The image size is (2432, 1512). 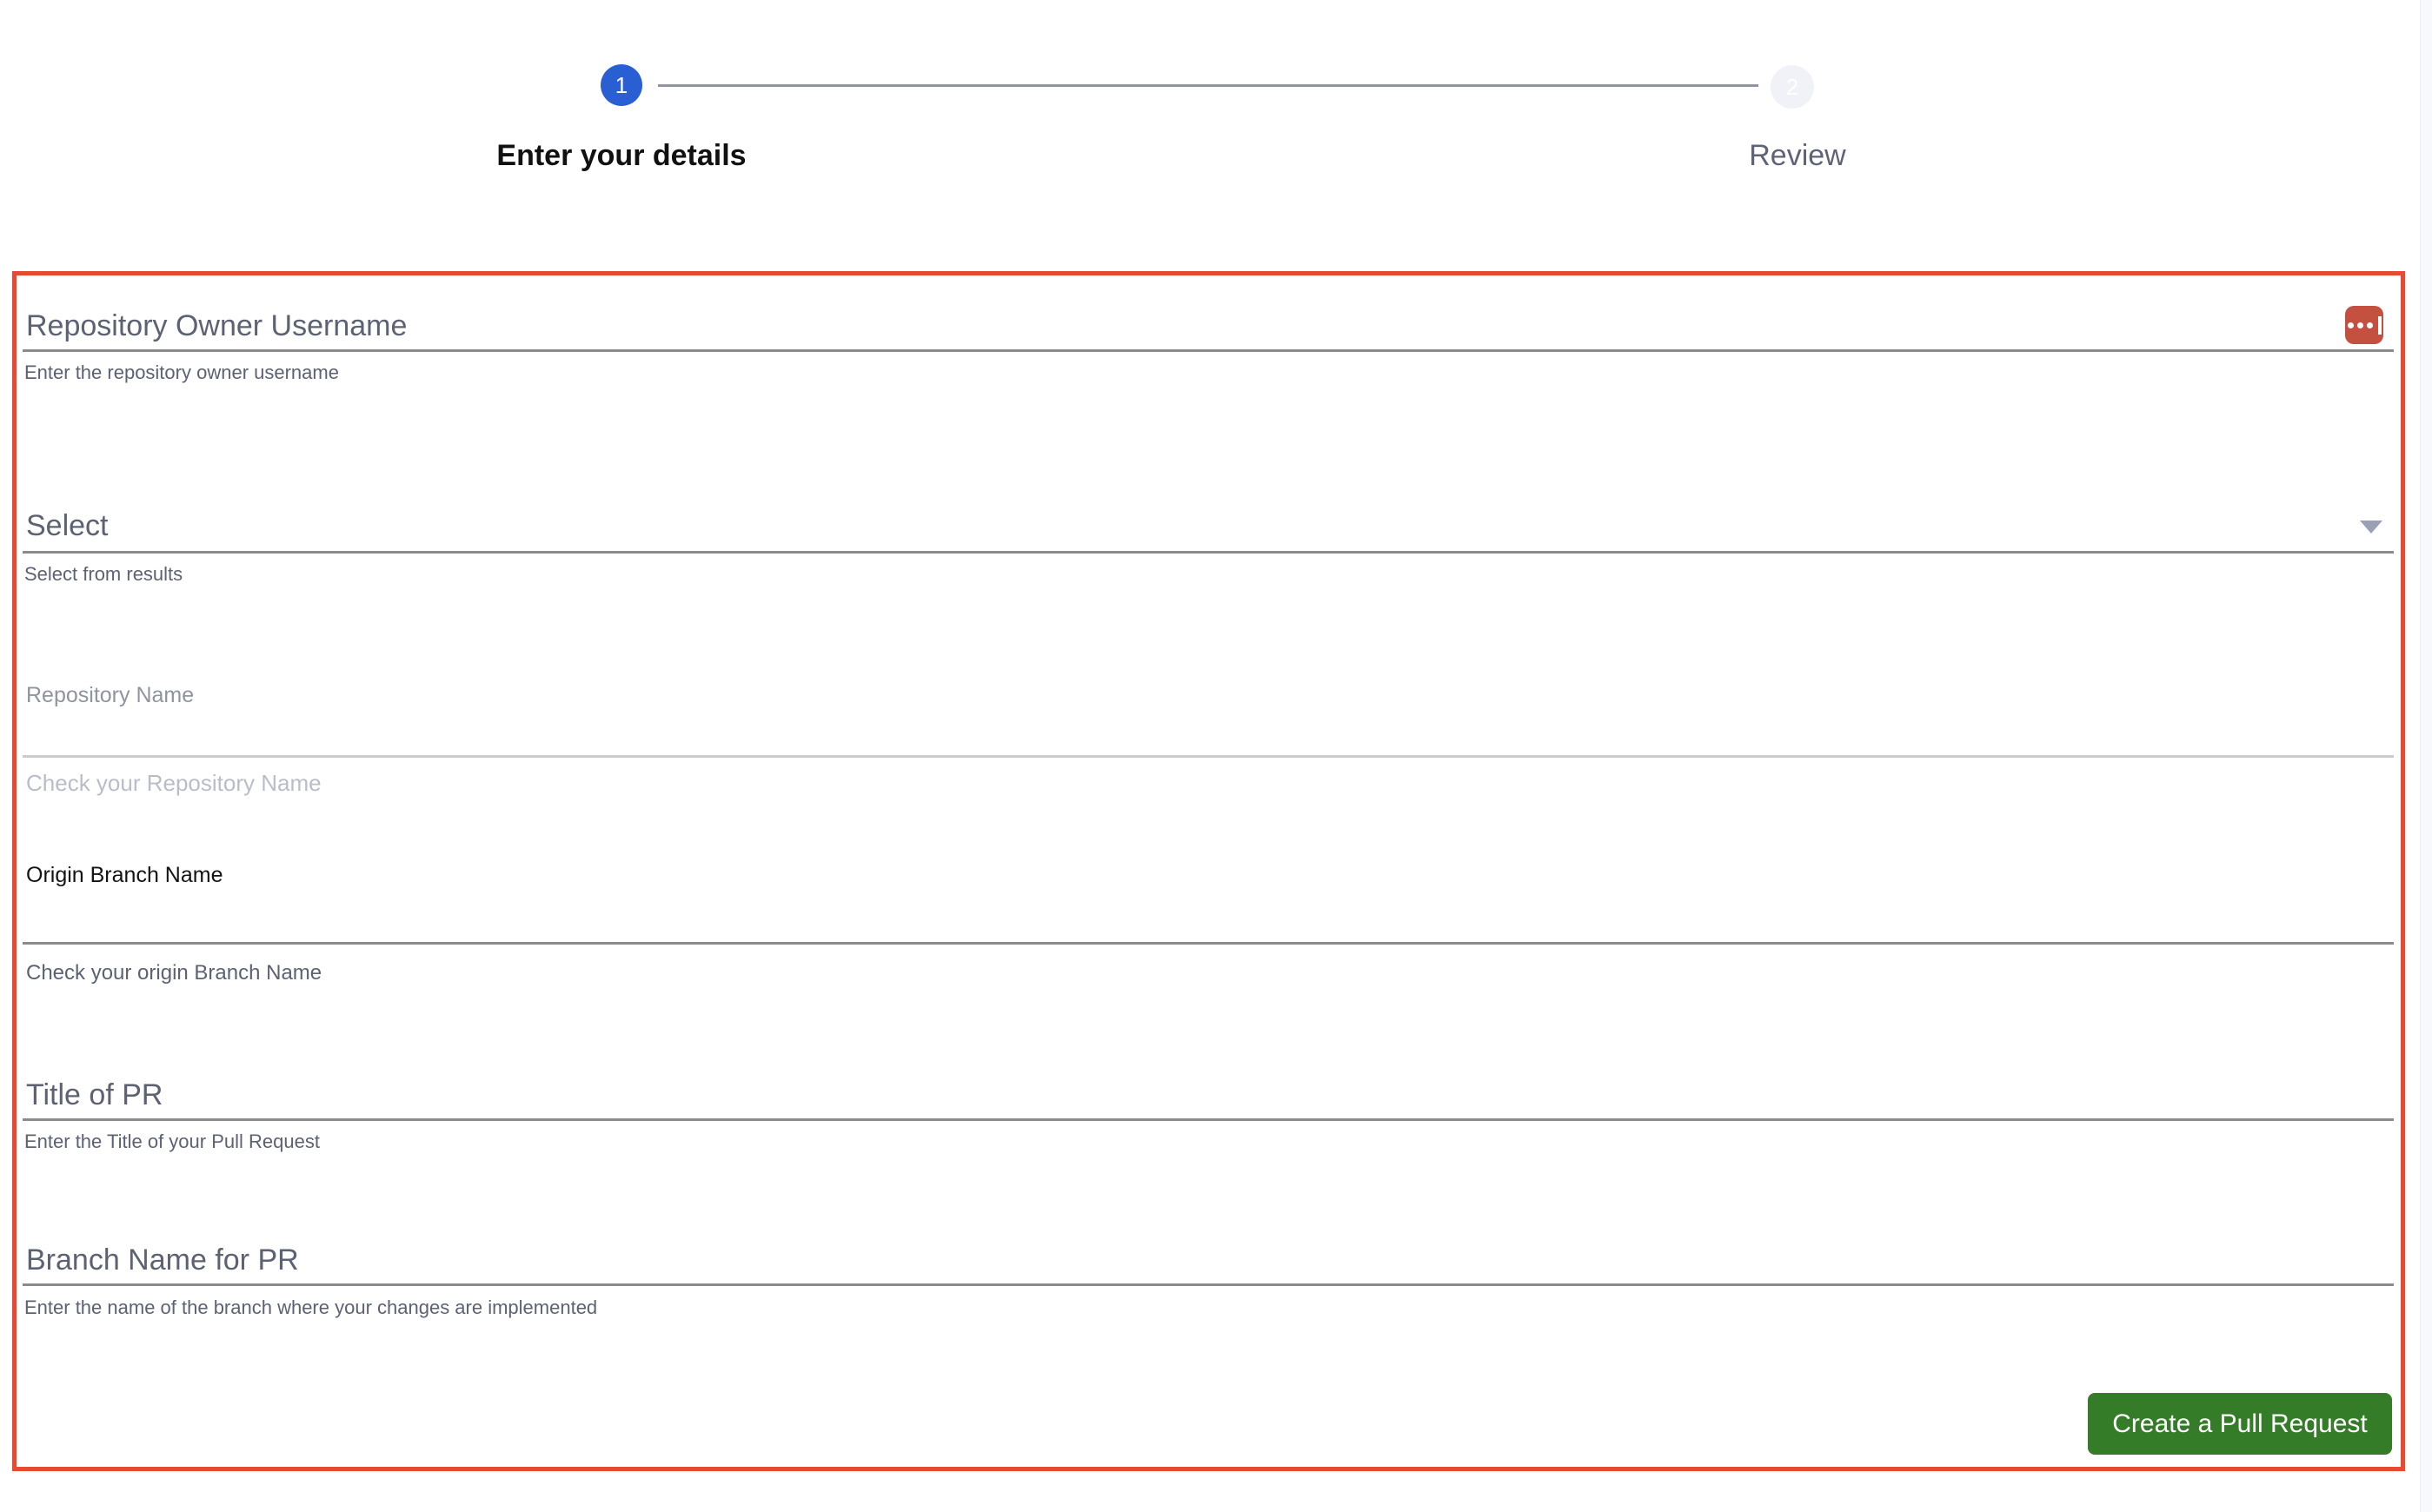 I want to click on step-2-number: 2, so click(x=1792, y=86).